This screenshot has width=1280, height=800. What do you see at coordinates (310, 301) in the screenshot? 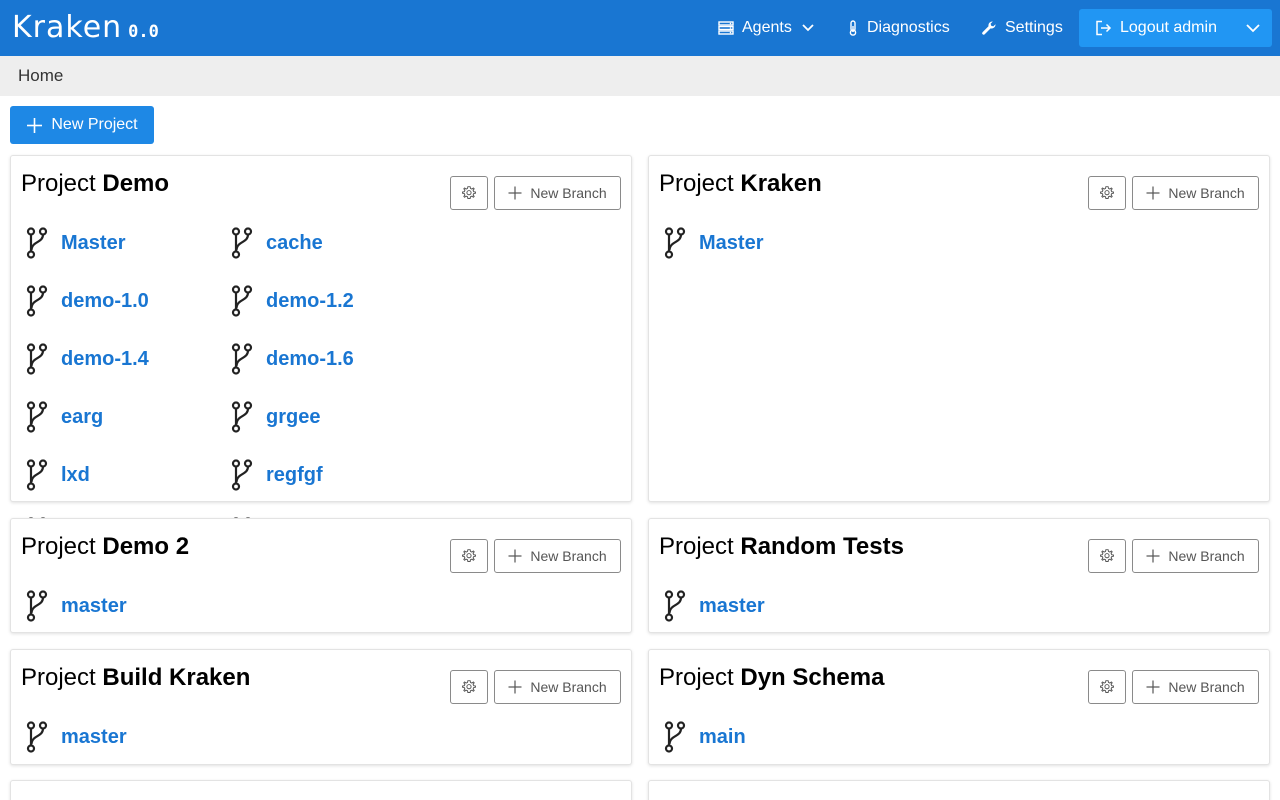
I see `branch-link: demo-1.2` at bounding box center [310, 301].